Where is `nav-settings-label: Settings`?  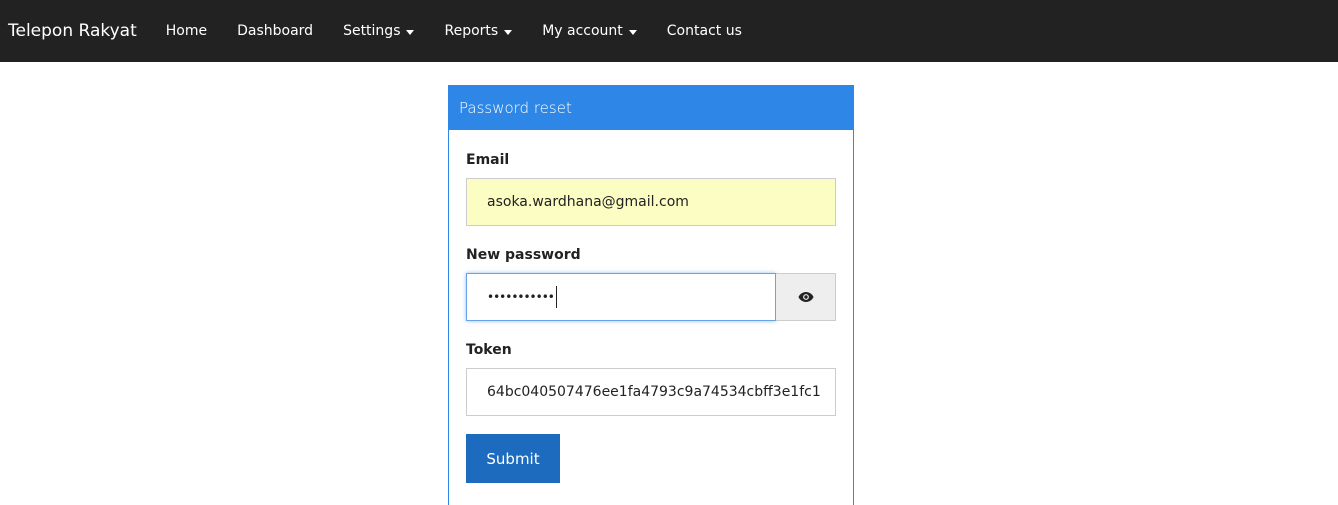 nav-settings-label: Settings is located at coordinates (372, 31).